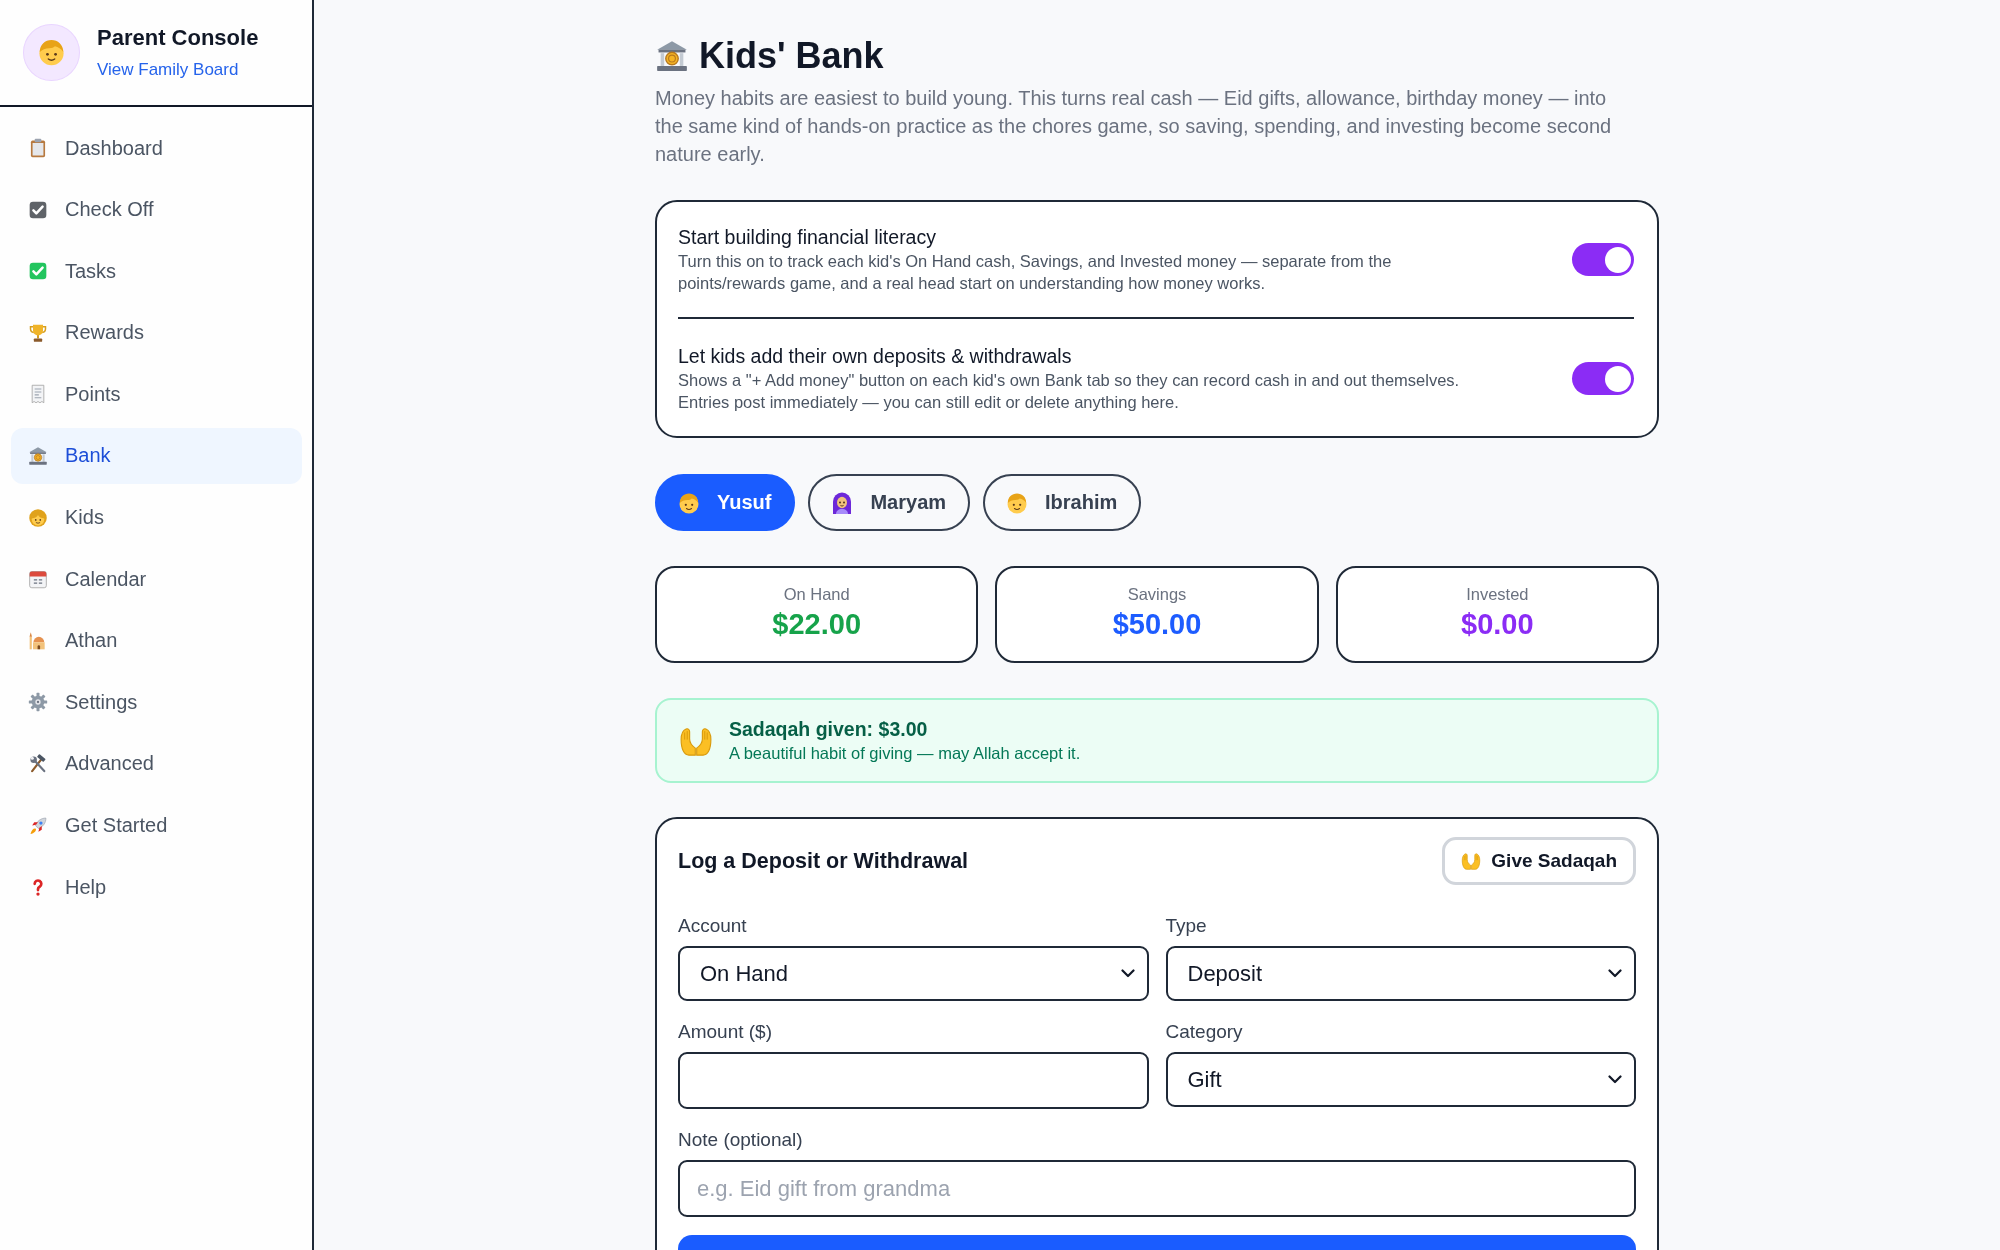 The height and width of the screenshot is (1250, 2000). What do you see at coordinates (156, 455) in the screenshot?
I see `nav-item: Bank` at bounding box center [156, 455].